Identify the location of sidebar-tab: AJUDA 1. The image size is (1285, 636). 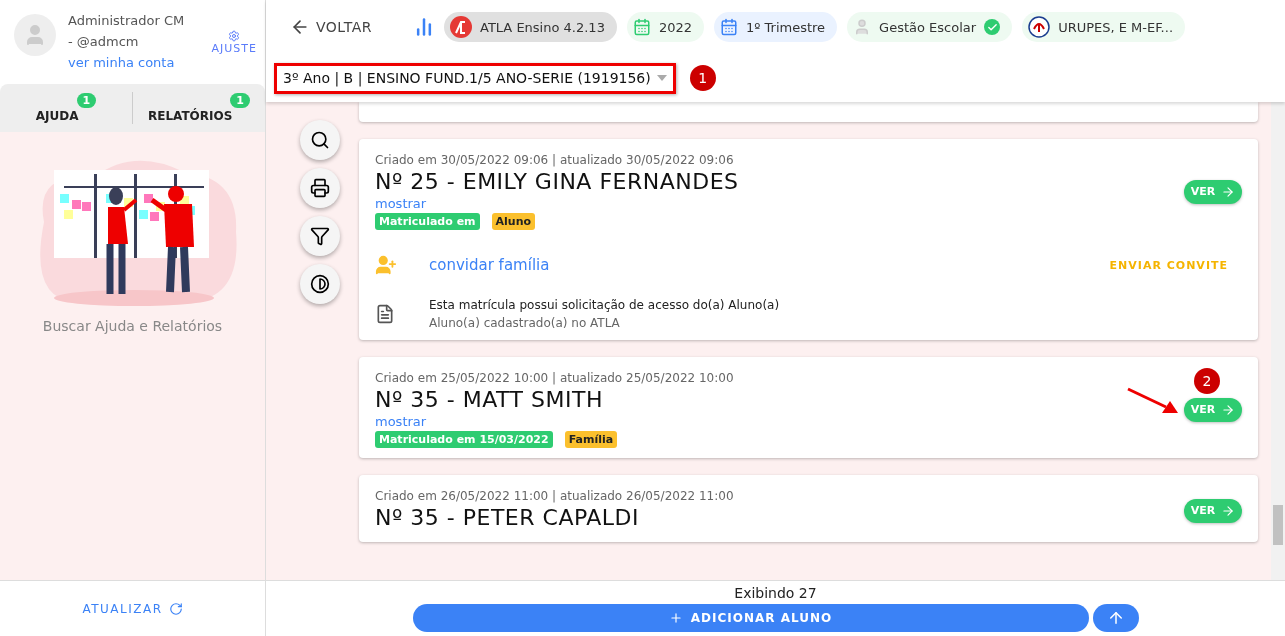
(66, 108).